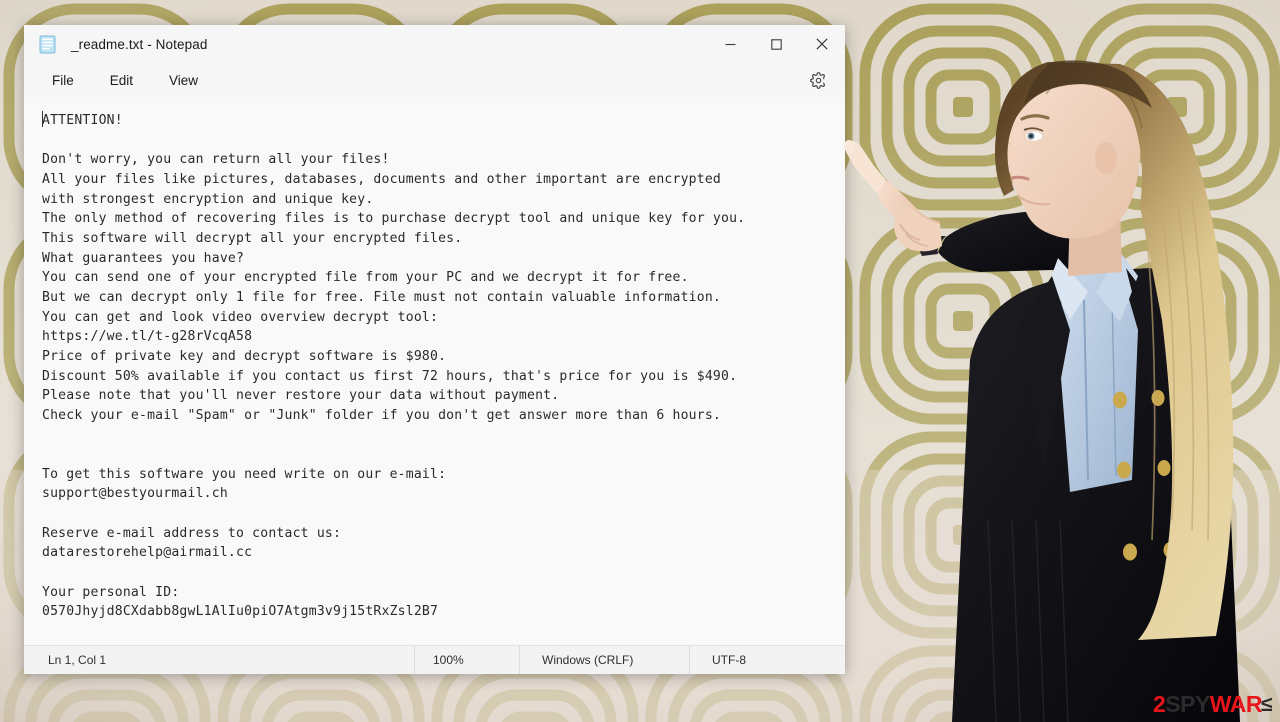 This screenshot has height=722, width=1280. Describe the element at coordinates (77, 660) in the screenshot. I see `status-cursor-position: Ln 1, Col 1` at that location.